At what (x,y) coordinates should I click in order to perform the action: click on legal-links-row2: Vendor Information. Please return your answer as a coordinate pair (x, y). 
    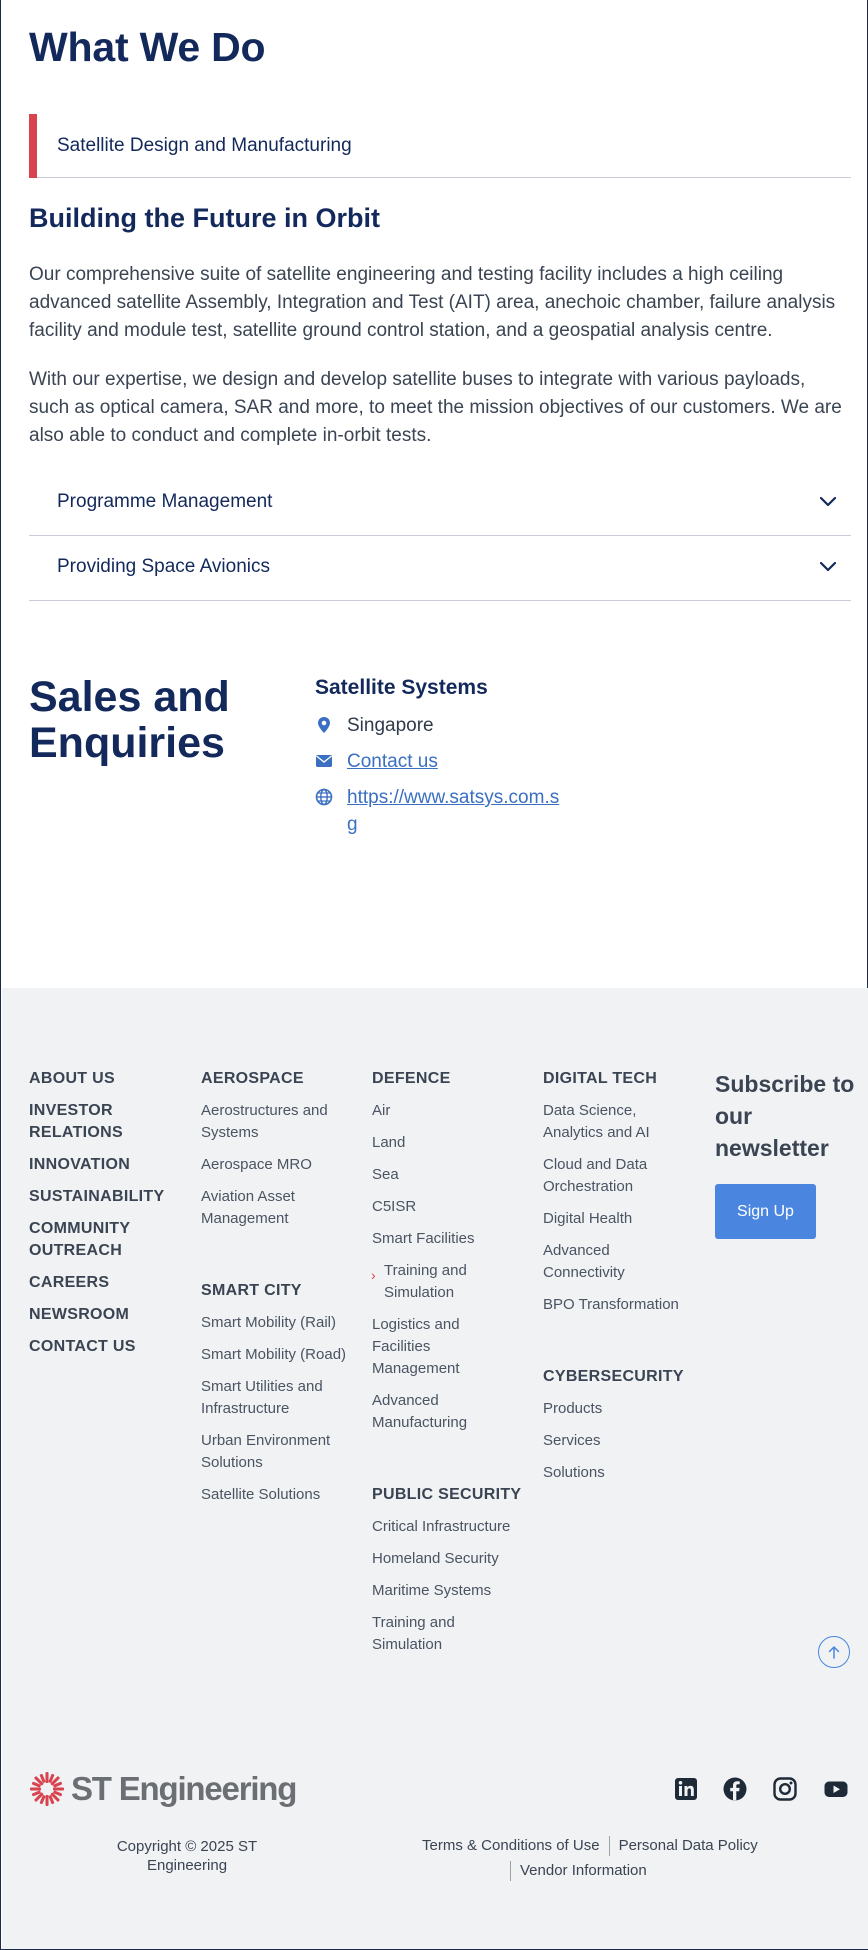
    Looking at the image, I should click on (578, 1871).